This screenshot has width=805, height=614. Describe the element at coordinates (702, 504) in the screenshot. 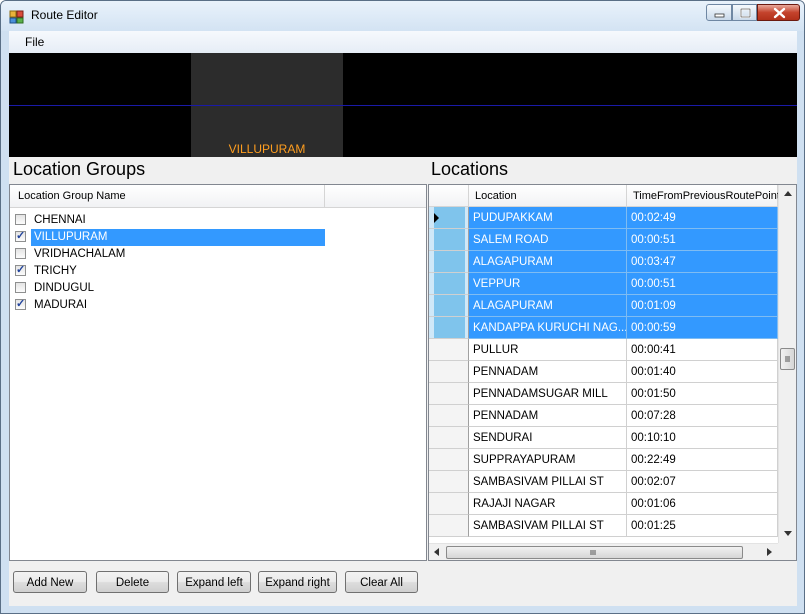

I see `time-cell: 00:01:06` at that location.